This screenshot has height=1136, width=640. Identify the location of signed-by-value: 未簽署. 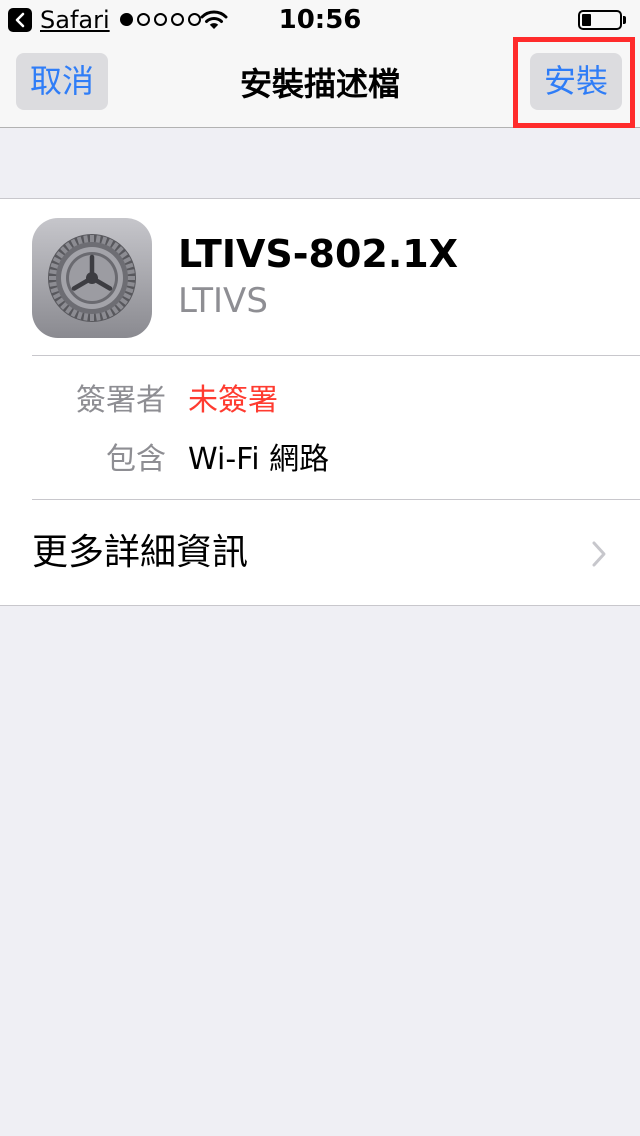
(233, 400).